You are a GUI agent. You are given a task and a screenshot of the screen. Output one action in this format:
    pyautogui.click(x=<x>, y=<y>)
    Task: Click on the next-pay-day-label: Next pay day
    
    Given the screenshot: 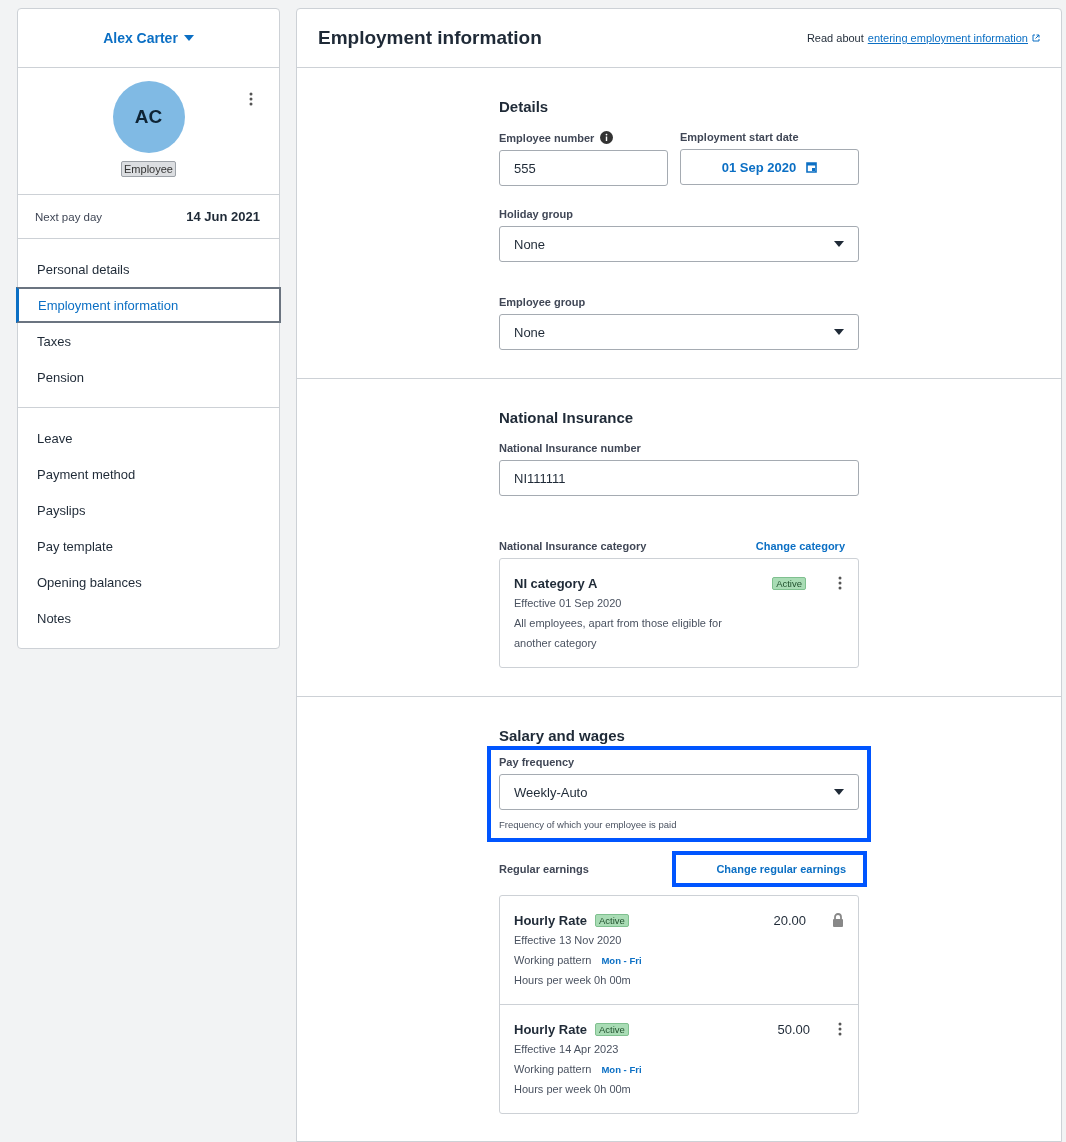 What is the action you would take?
    pyautogui.click(x=69, y=216)
    